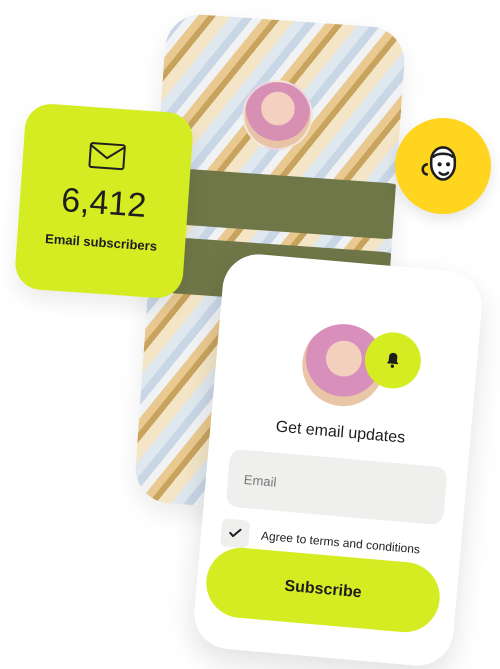  I want to click on mailchimp-badge, so click(443, 166).